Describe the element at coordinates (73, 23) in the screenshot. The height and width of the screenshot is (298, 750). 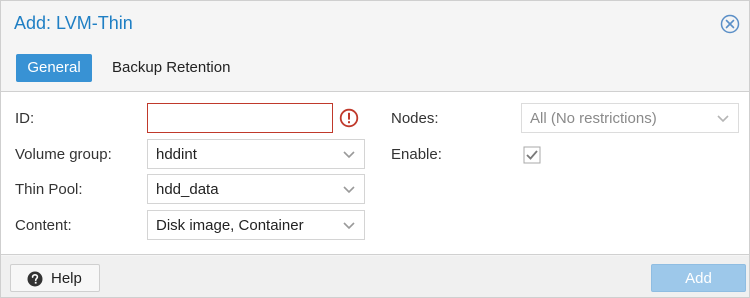
I see `dialog-title: Add: LVM-Thin` at that location.